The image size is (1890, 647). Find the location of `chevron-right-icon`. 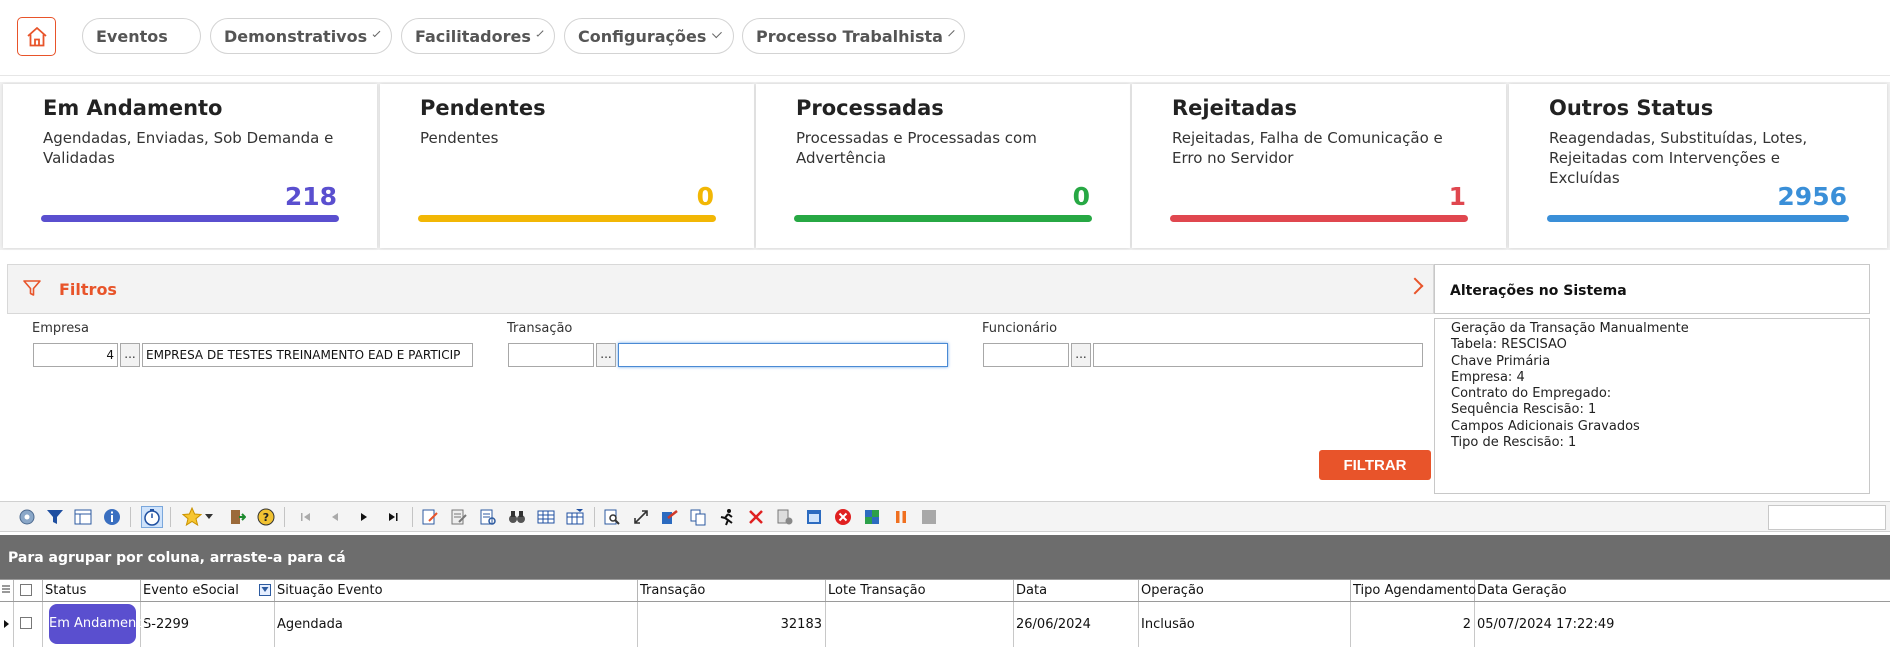

chevron-right-icon is located at coordinates (1415, 286).